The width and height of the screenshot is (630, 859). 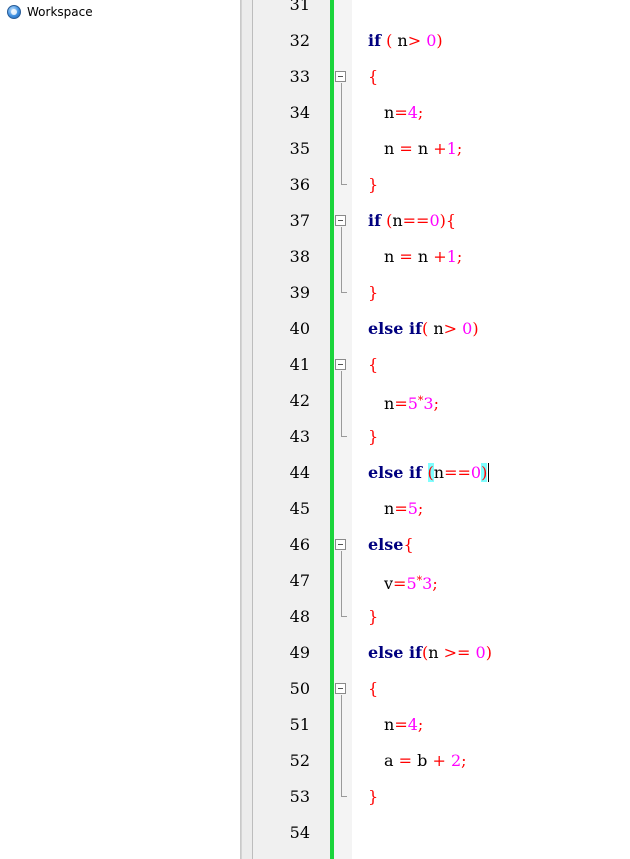 I want to click on code-token: else, so click(x=386, y=544).